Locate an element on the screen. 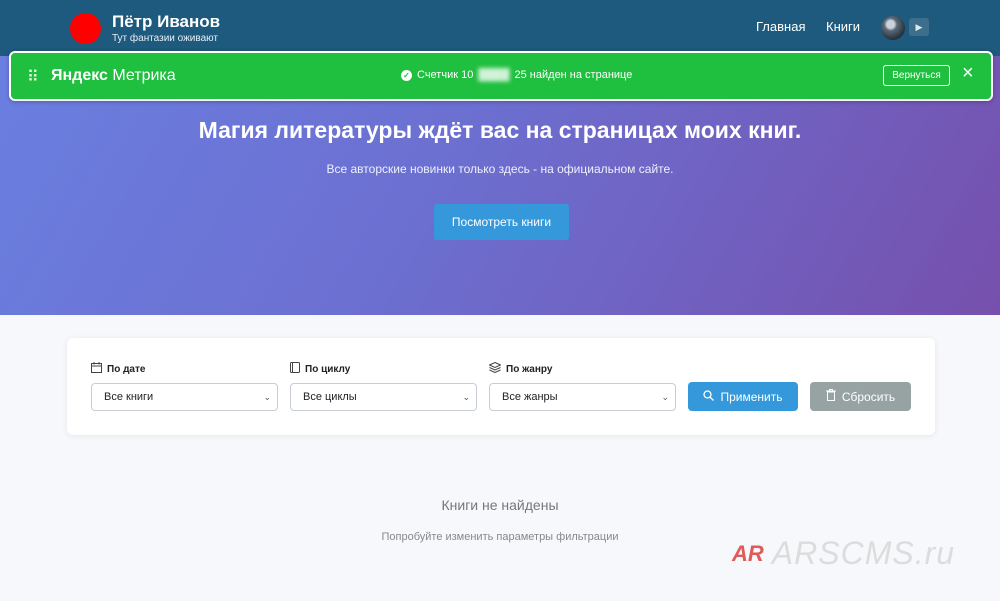  filter-genre-label-text: По жанру is located at coordinates (529, 369).